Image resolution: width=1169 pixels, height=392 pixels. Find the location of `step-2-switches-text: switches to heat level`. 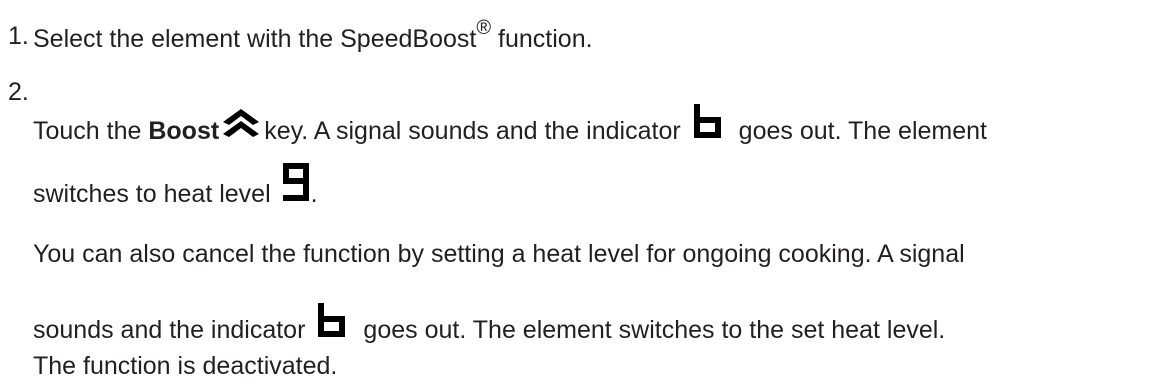

step-2-switches-text: switches to heat level is located at coordinates (152, 194).